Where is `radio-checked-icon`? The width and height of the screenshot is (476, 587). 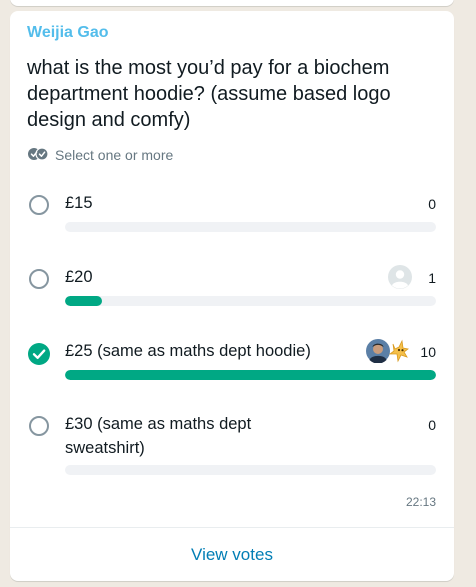 radio-checked-icon is located at coordinates (39, 354).